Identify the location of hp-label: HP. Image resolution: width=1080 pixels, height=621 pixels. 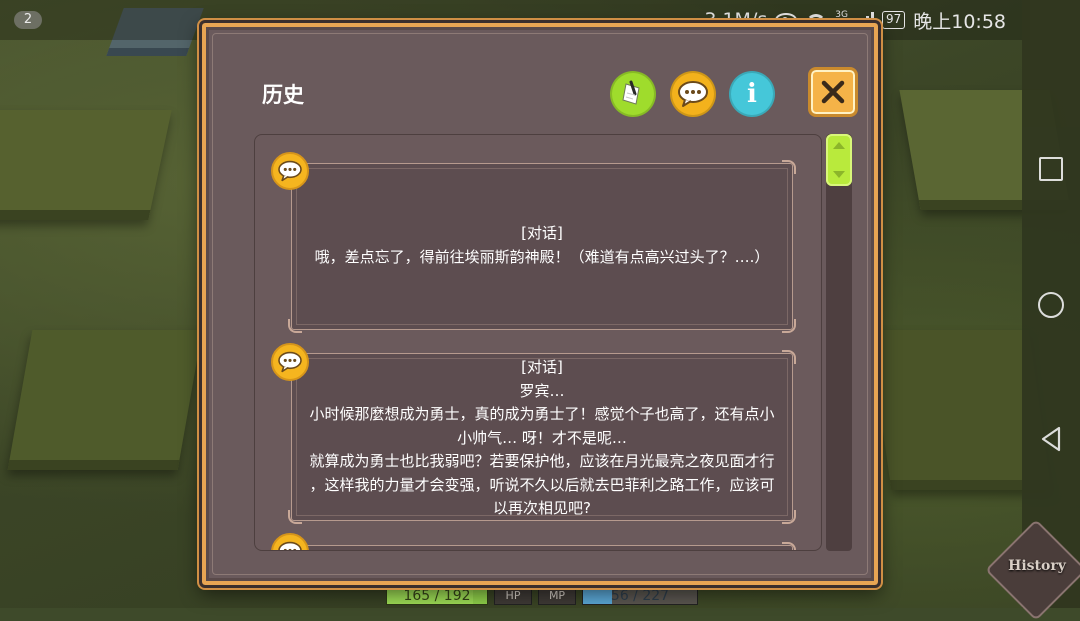
(513, 596).